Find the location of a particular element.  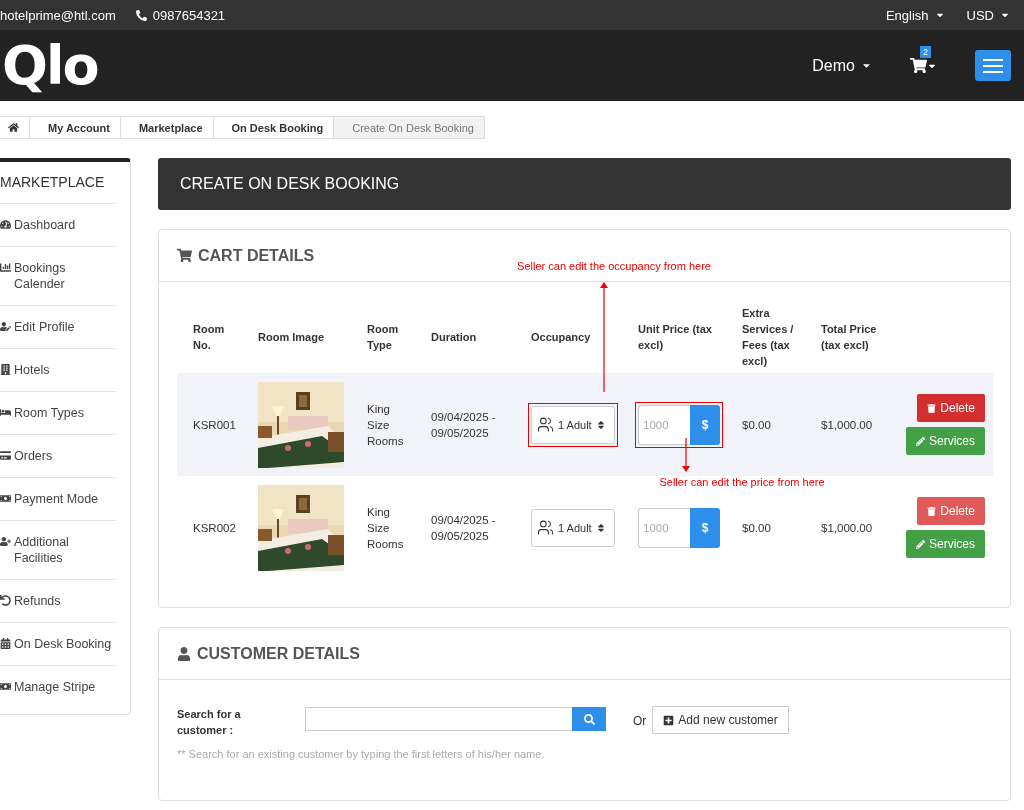

hint-text: ** Search for an existing customer by typing the first letters of his/her name. is located at coordinates (361, 754).